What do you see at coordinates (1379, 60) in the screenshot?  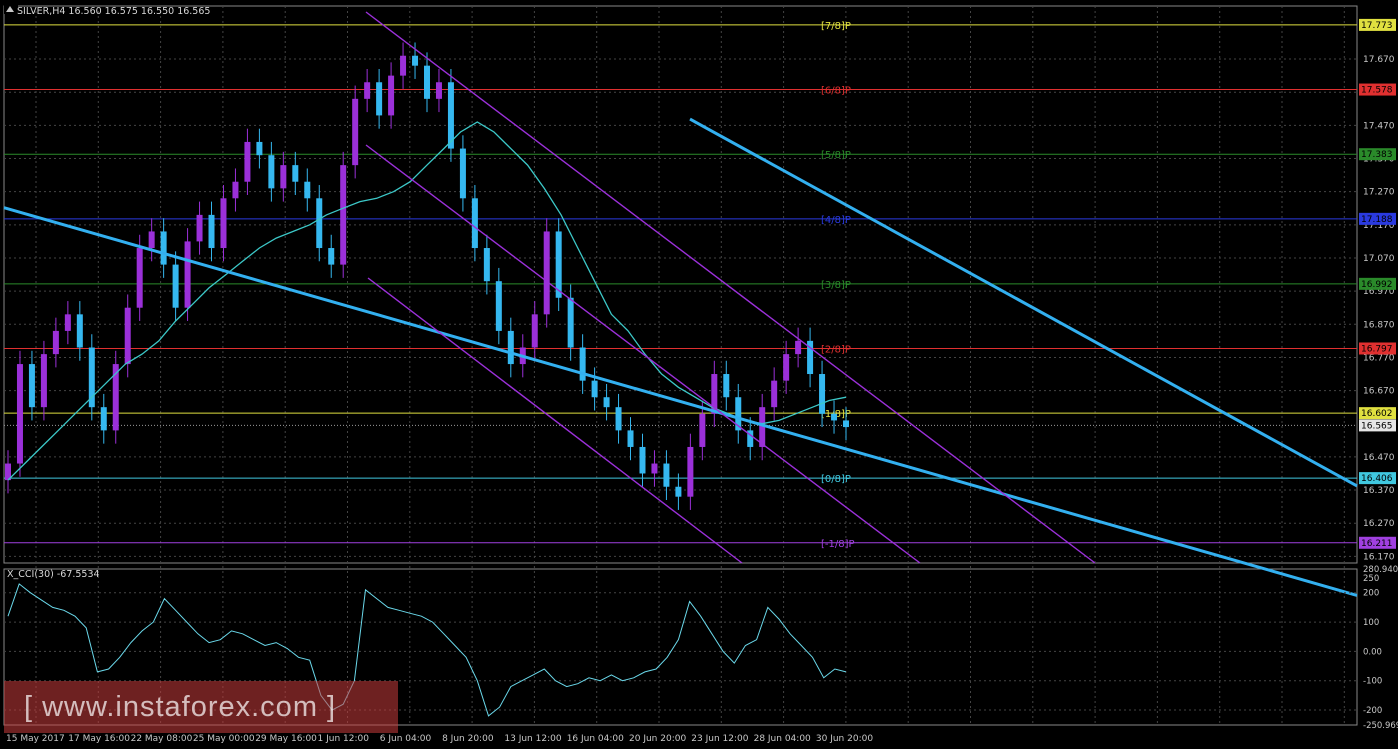 I see `y-tick-label: 17.670` at bounding box center [1379, 60].